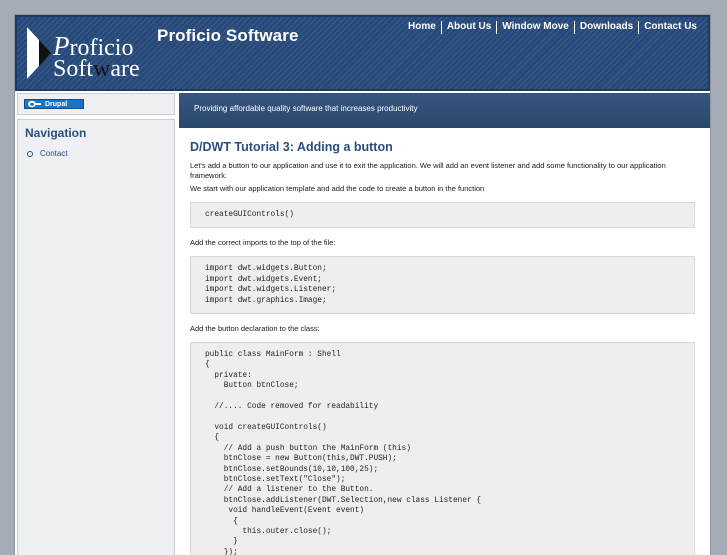  Describe the element at coordinates (100, 153) in the screenshot. I see `sidebar-item-contact: Contact` at that location.